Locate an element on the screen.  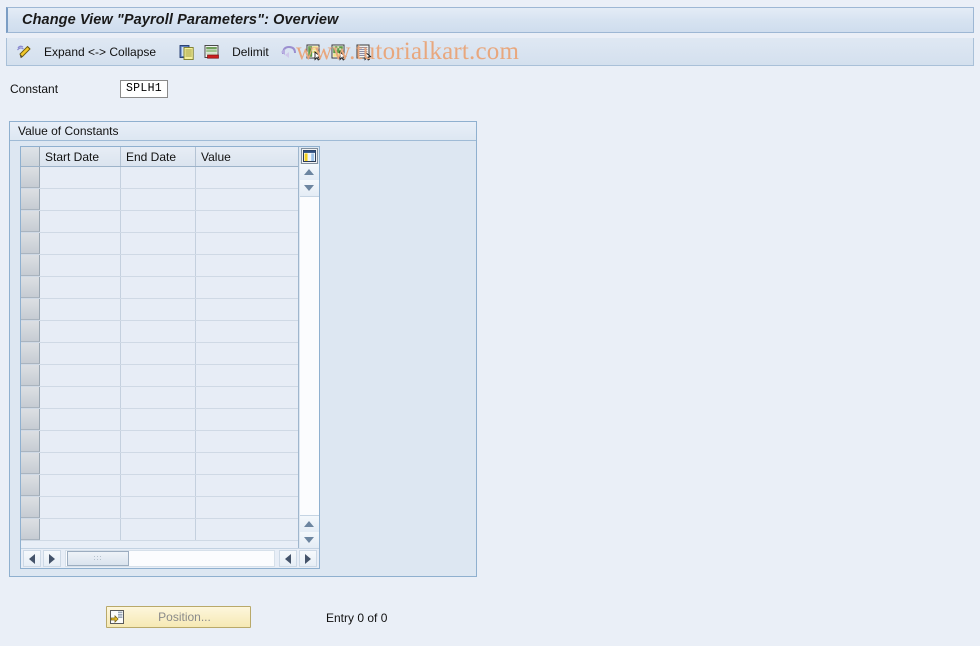
scroll-left-end-button is located at coordinates (288, 558).